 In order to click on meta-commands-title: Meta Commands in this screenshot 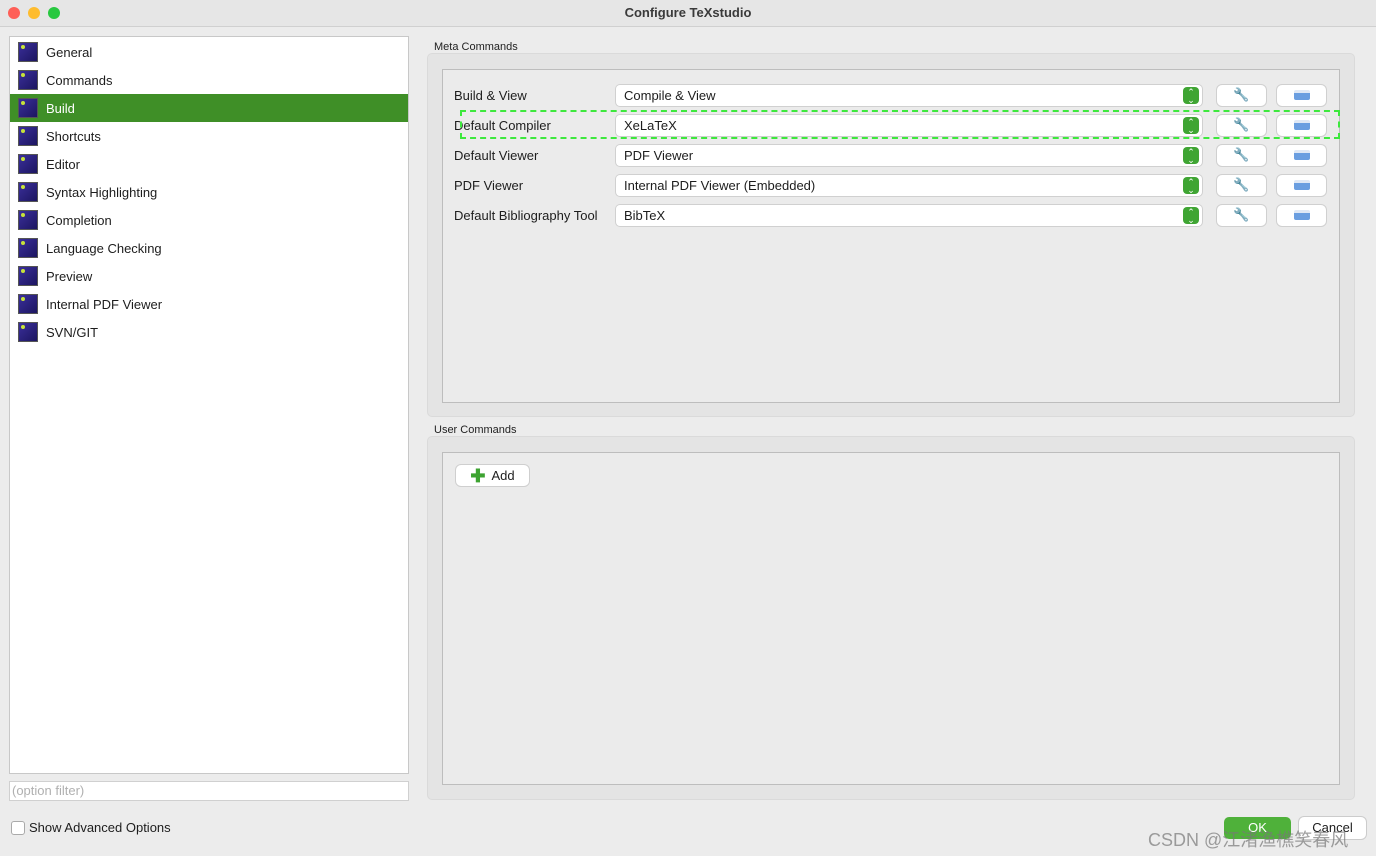, I will do `click(476, 47)`.